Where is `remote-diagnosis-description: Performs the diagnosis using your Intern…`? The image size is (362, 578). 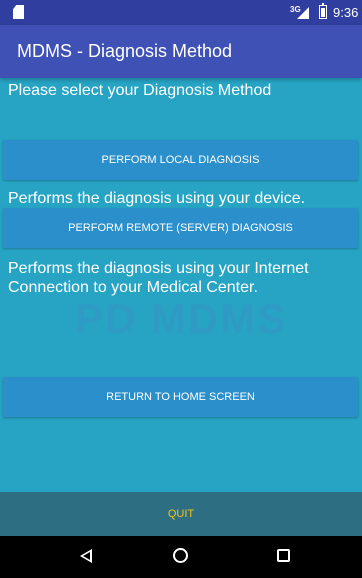 remote-diagnosis-description: Performs the diagnosis using your Intern… is located at coordinates (158, 278).